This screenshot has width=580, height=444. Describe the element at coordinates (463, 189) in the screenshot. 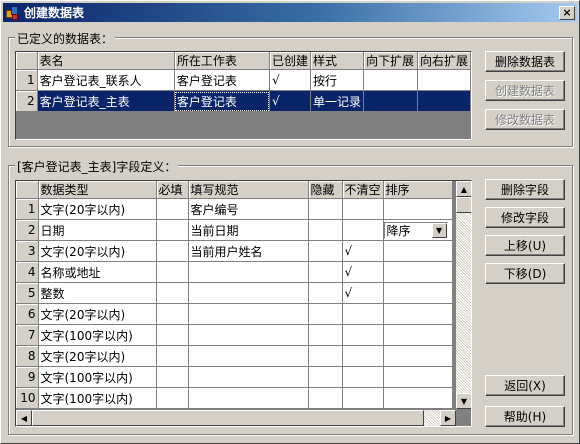

I see `scroll-up-button: ▲` at that location.